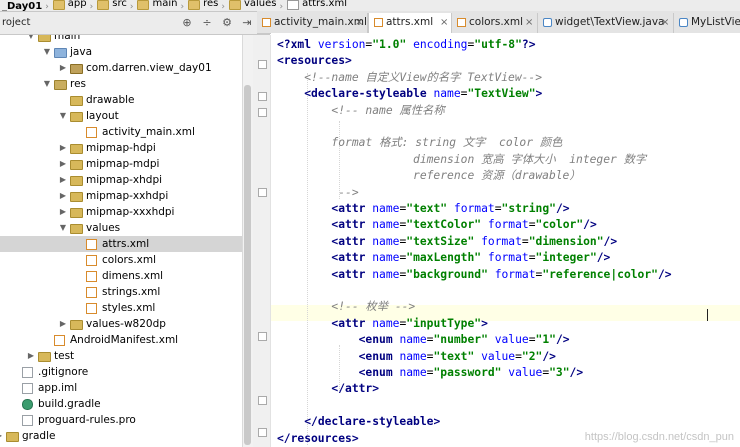 This screenshot has width=740, height=447. Describe the element at coordinates (379, 372) in the screenshot. I see `code-token: <enum` at that location.